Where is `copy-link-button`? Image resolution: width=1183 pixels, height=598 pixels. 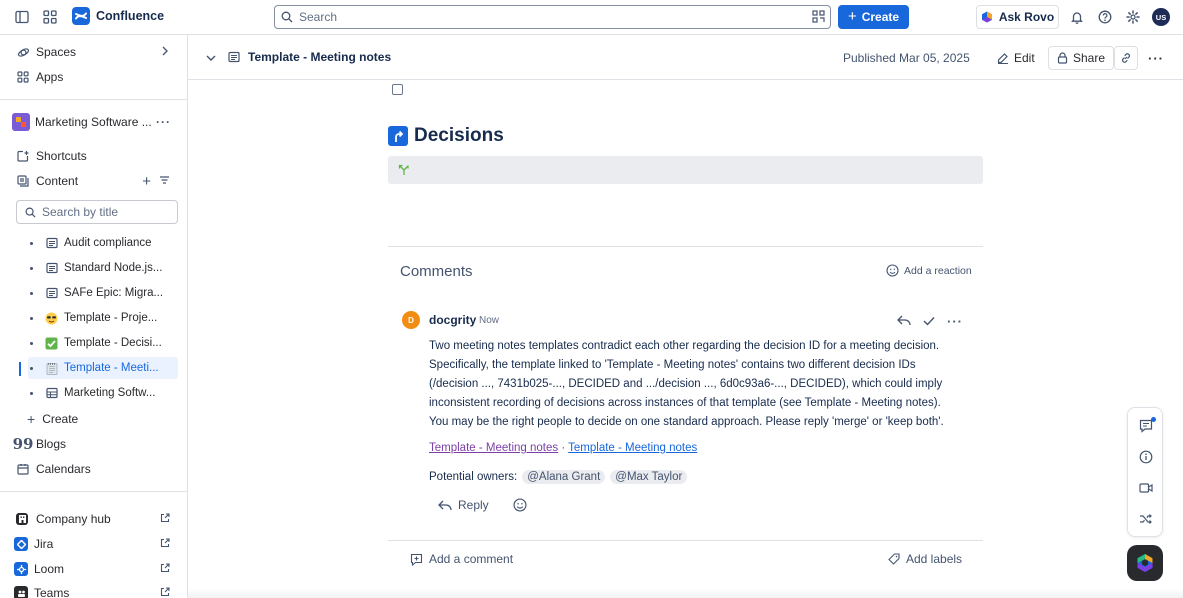 copy-link-button is located at coordinates (1126, 58).